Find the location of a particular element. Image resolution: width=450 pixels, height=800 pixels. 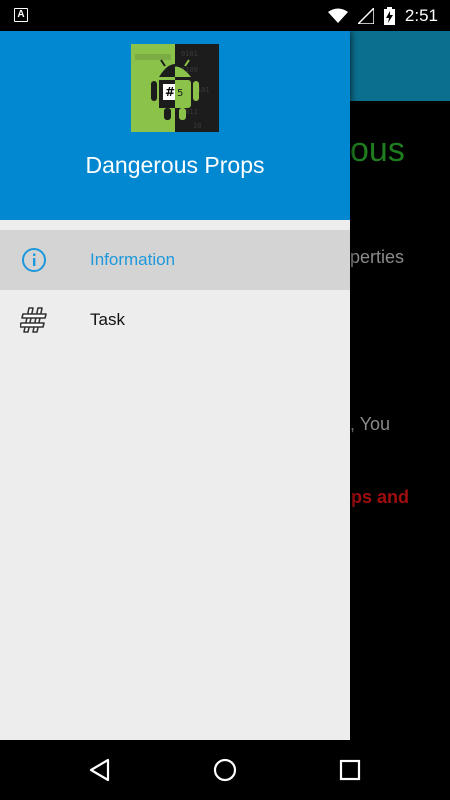

drawer-menu: Information Task is located at coordinates (175, 290).